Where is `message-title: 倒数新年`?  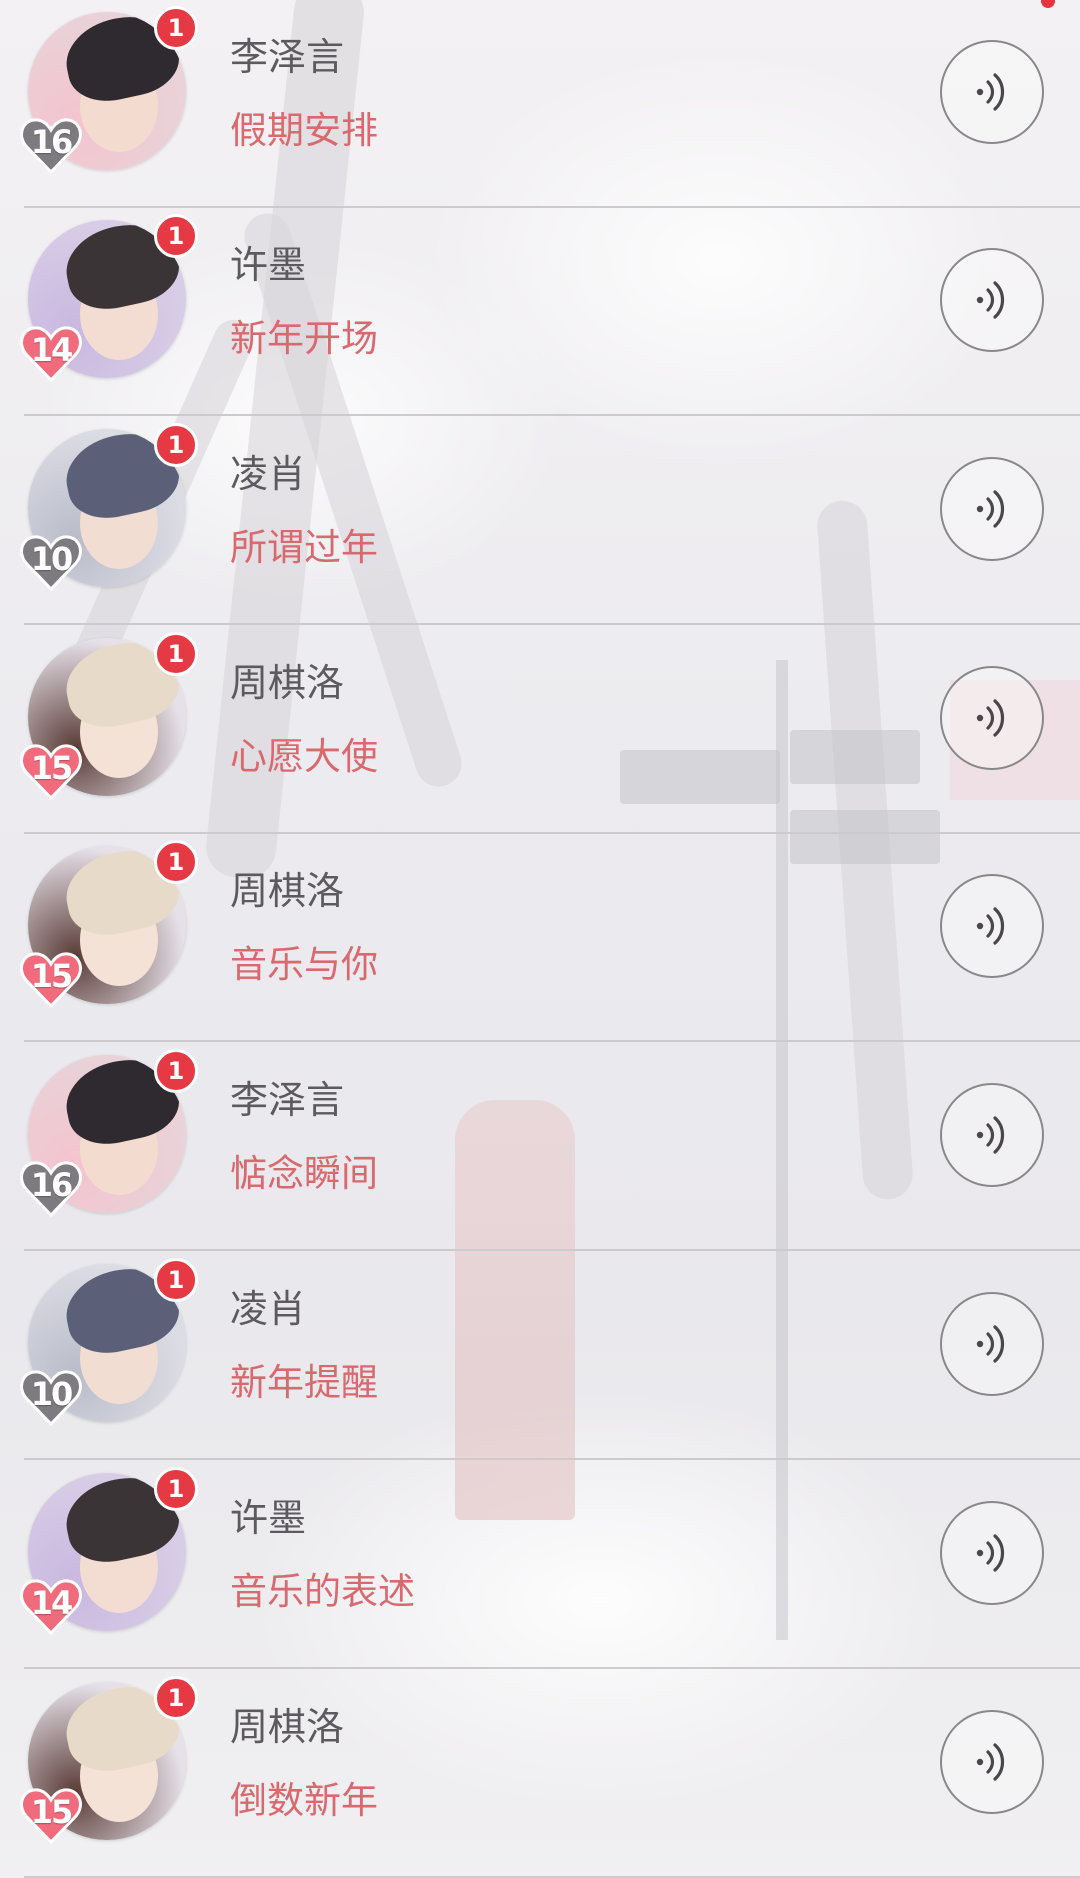 message-title: 倒数新年 is located at coordinates (304, 1800).